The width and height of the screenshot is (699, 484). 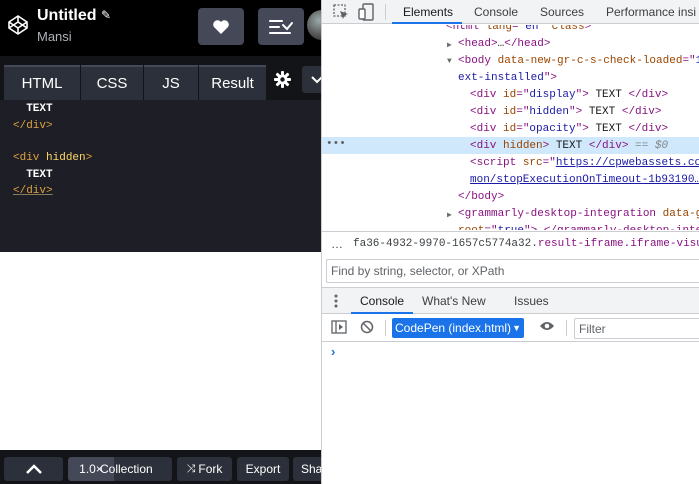 I want to click on author-name: Mansi, so click(x=54, y=36).